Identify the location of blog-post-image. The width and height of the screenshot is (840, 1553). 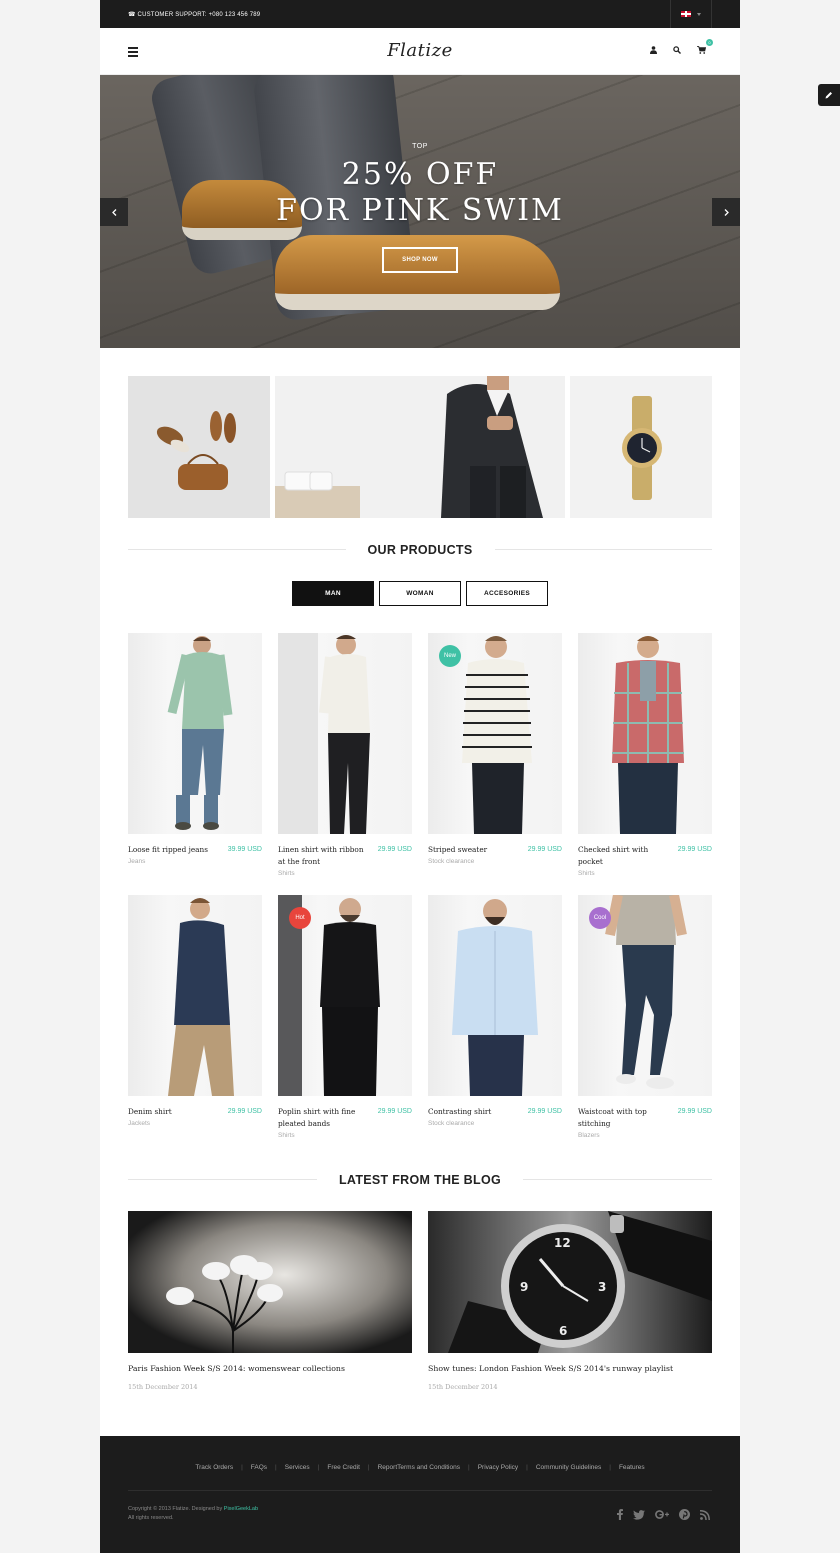
(270, 1282).